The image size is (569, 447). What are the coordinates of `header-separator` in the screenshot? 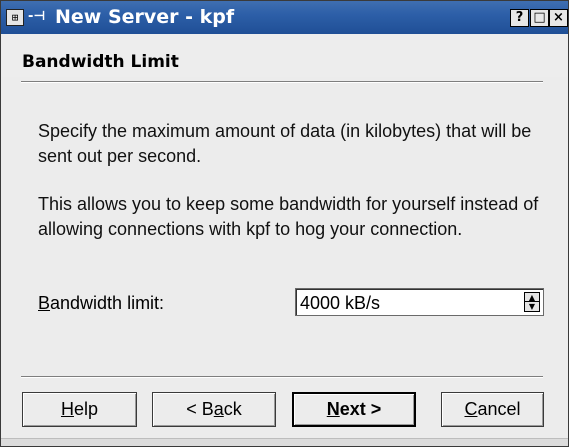 It's located at (282, 82).